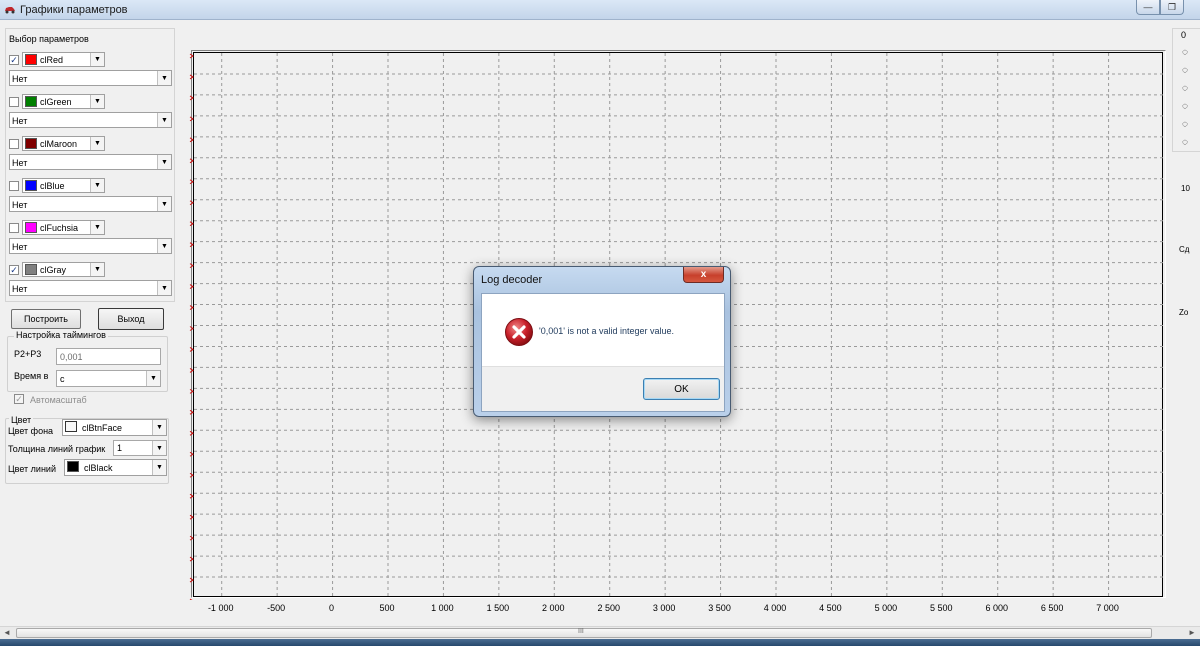  I want to click on scroll-left-arrow-icon: ◄, so click(7, 632).